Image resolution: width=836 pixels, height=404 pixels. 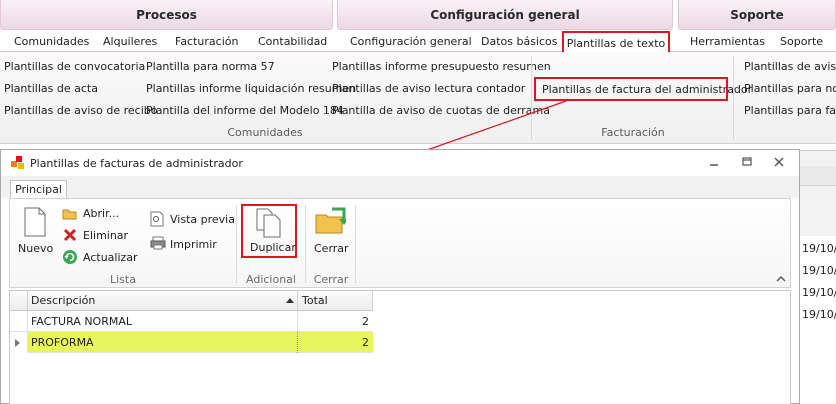 What do you see at coordinates (163, 301) in the screenshot?
I see `column-header-descripcion: Descripción` at bounding box center [163, 301].